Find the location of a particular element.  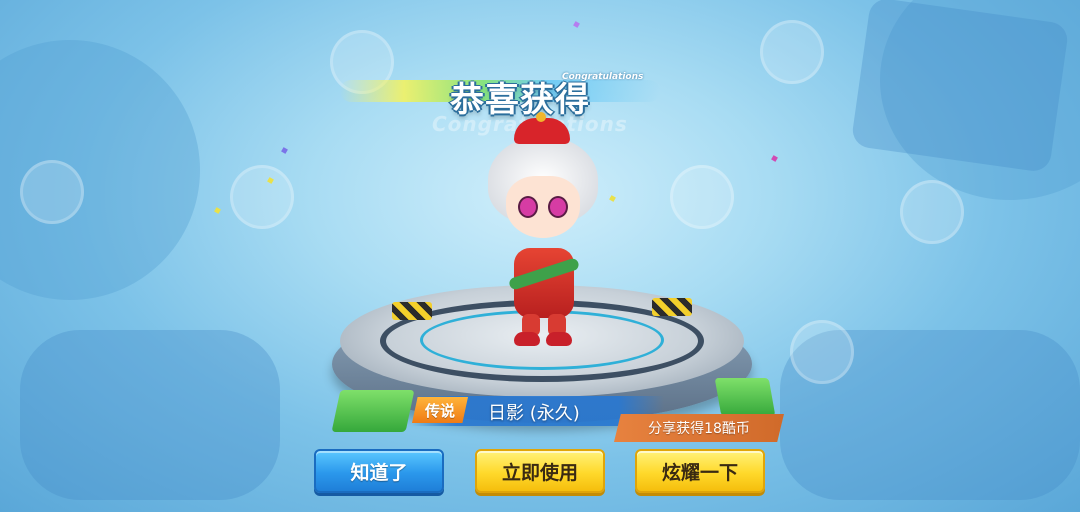

show-off-button: 炫耀一下 is located at coordinates (700, 471).